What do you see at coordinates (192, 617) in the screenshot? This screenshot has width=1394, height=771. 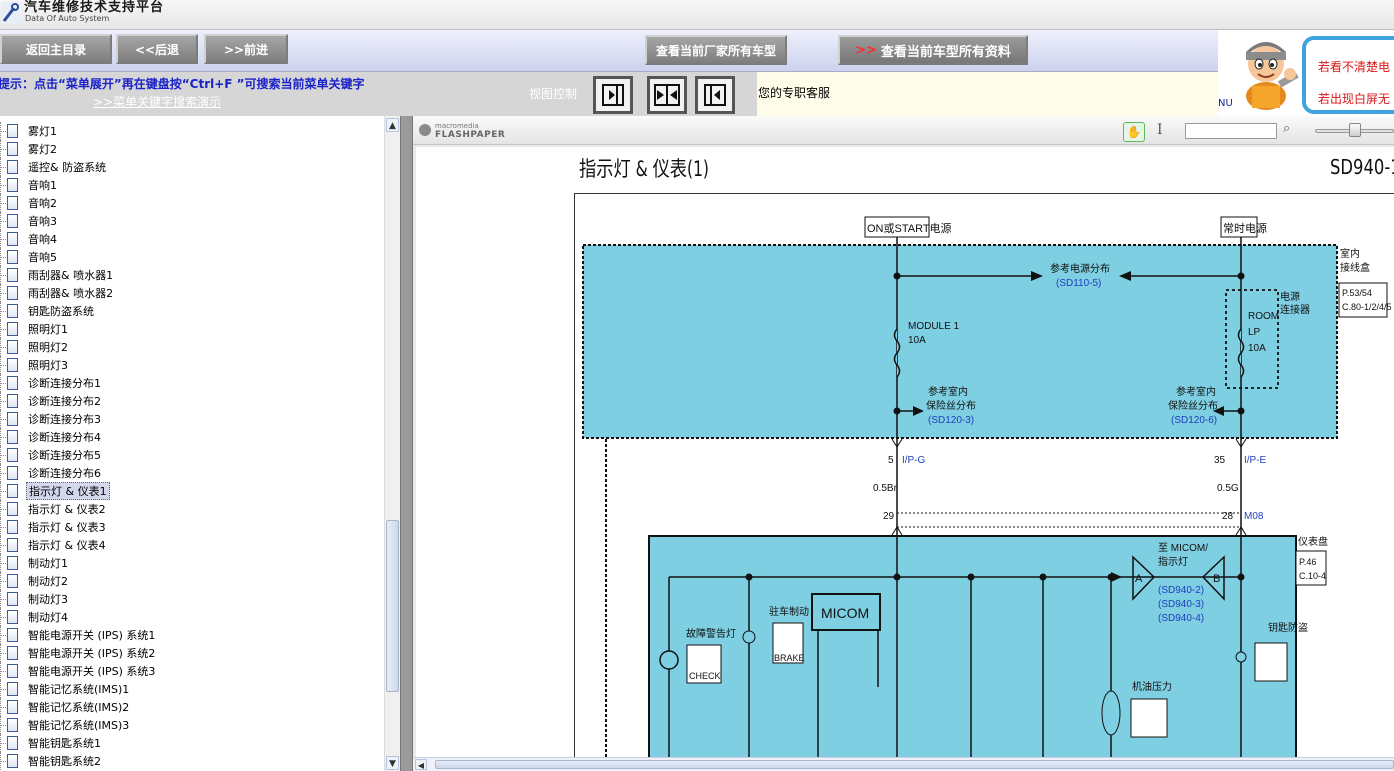 I see `menu-item: 制动灯4` at bounding box center [192, 617].